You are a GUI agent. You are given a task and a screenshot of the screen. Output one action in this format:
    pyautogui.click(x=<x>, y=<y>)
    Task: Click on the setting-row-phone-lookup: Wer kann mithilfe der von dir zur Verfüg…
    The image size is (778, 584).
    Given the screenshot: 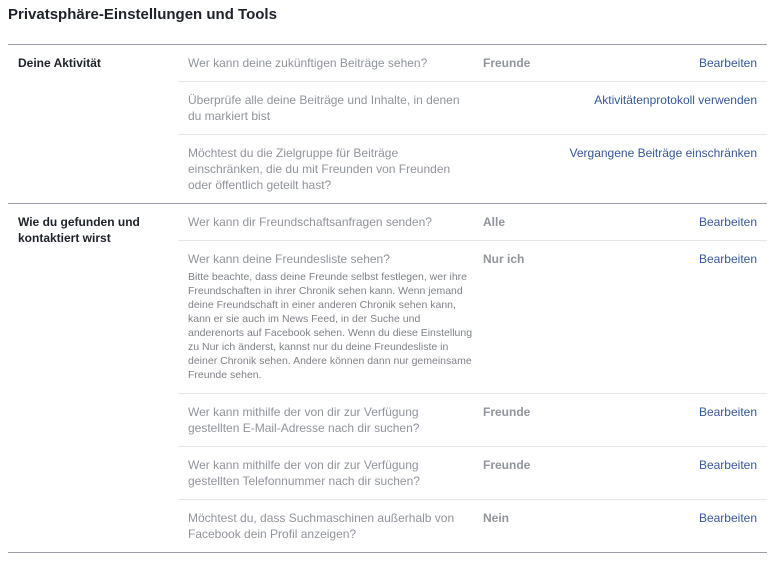 What is the action you would take?
    pyautogui.click(x=472, y=473)
    